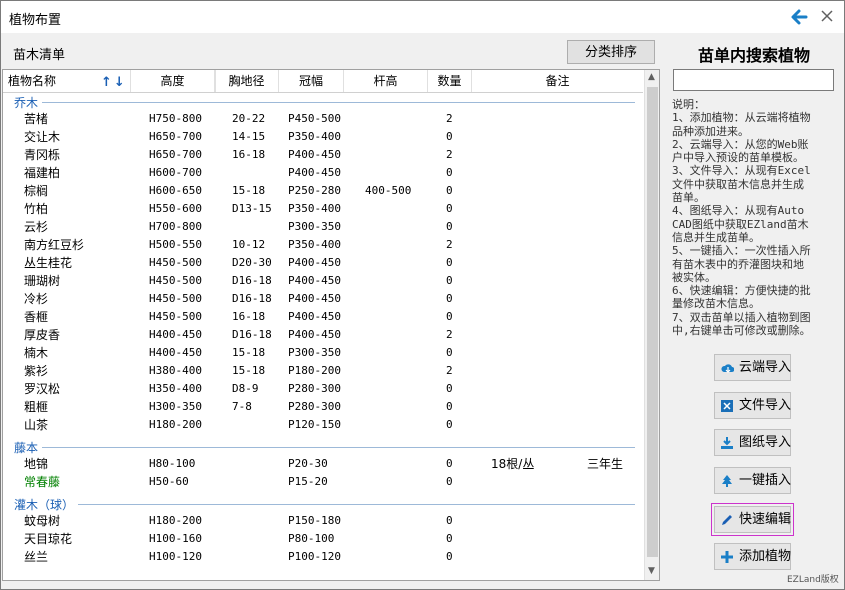  Describe the element at coordinates (605, 464) in the screenshot. I see `cell-note2: 三年生` at that location.